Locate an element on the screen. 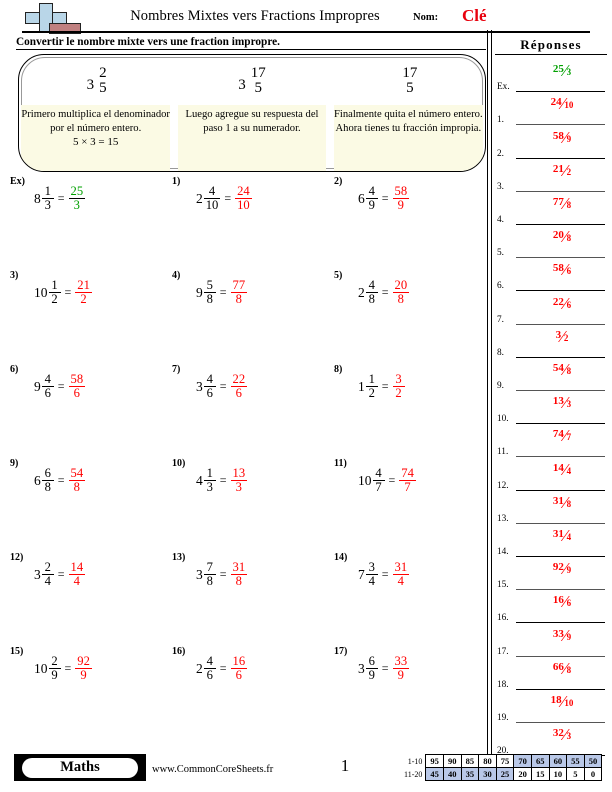 This screenshot has width=612, height=792. mixed-denominator: 8 is located at coordinates (209, 299).